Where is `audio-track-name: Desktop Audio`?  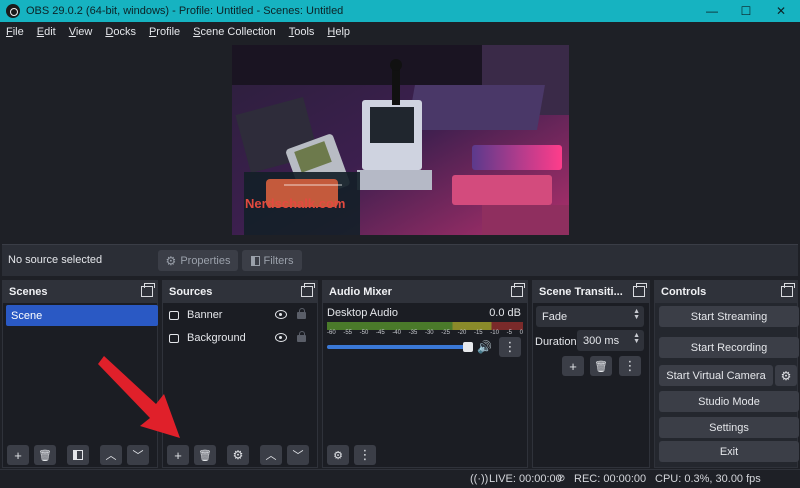 audio-track-name: Desktop Audio is located at coordinates (362, 313).